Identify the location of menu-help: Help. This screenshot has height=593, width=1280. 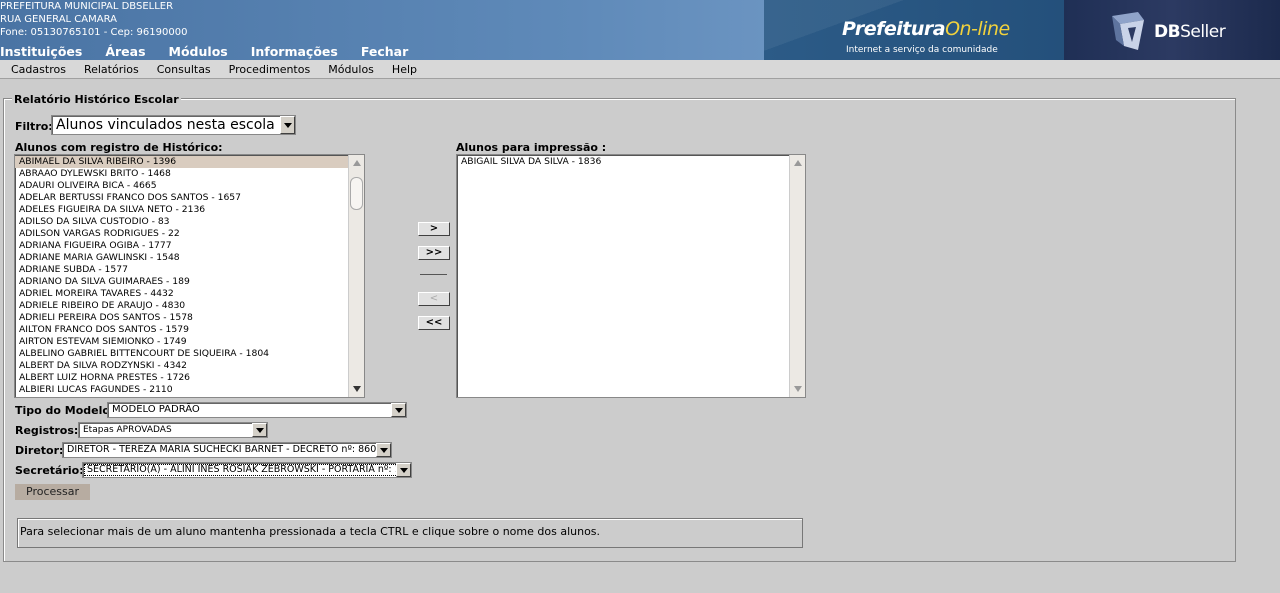
(404, 69).